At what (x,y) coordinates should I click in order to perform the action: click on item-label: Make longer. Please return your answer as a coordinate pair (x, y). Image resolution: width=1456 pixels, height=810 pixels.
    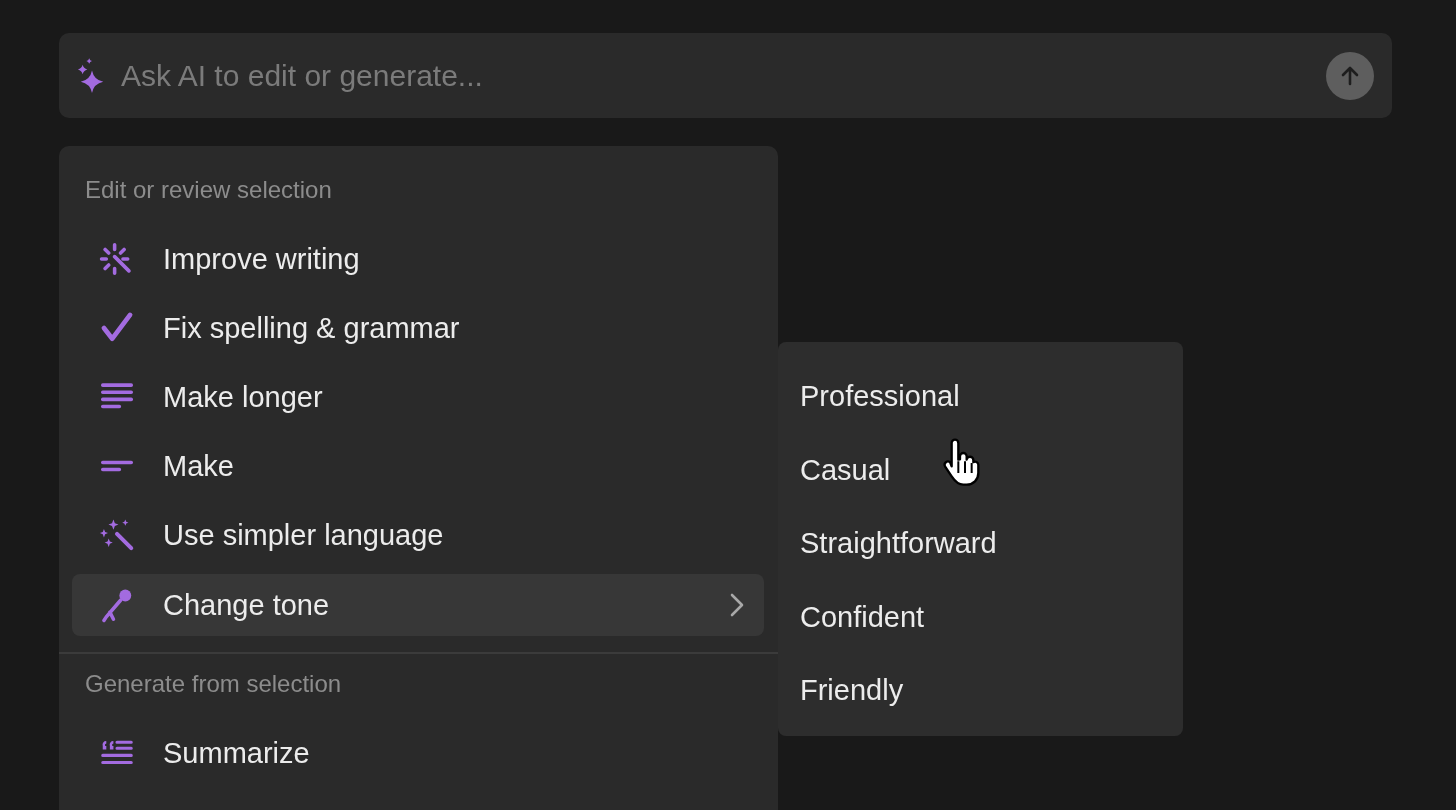
    Looking at the image, I should click on (243, 397).